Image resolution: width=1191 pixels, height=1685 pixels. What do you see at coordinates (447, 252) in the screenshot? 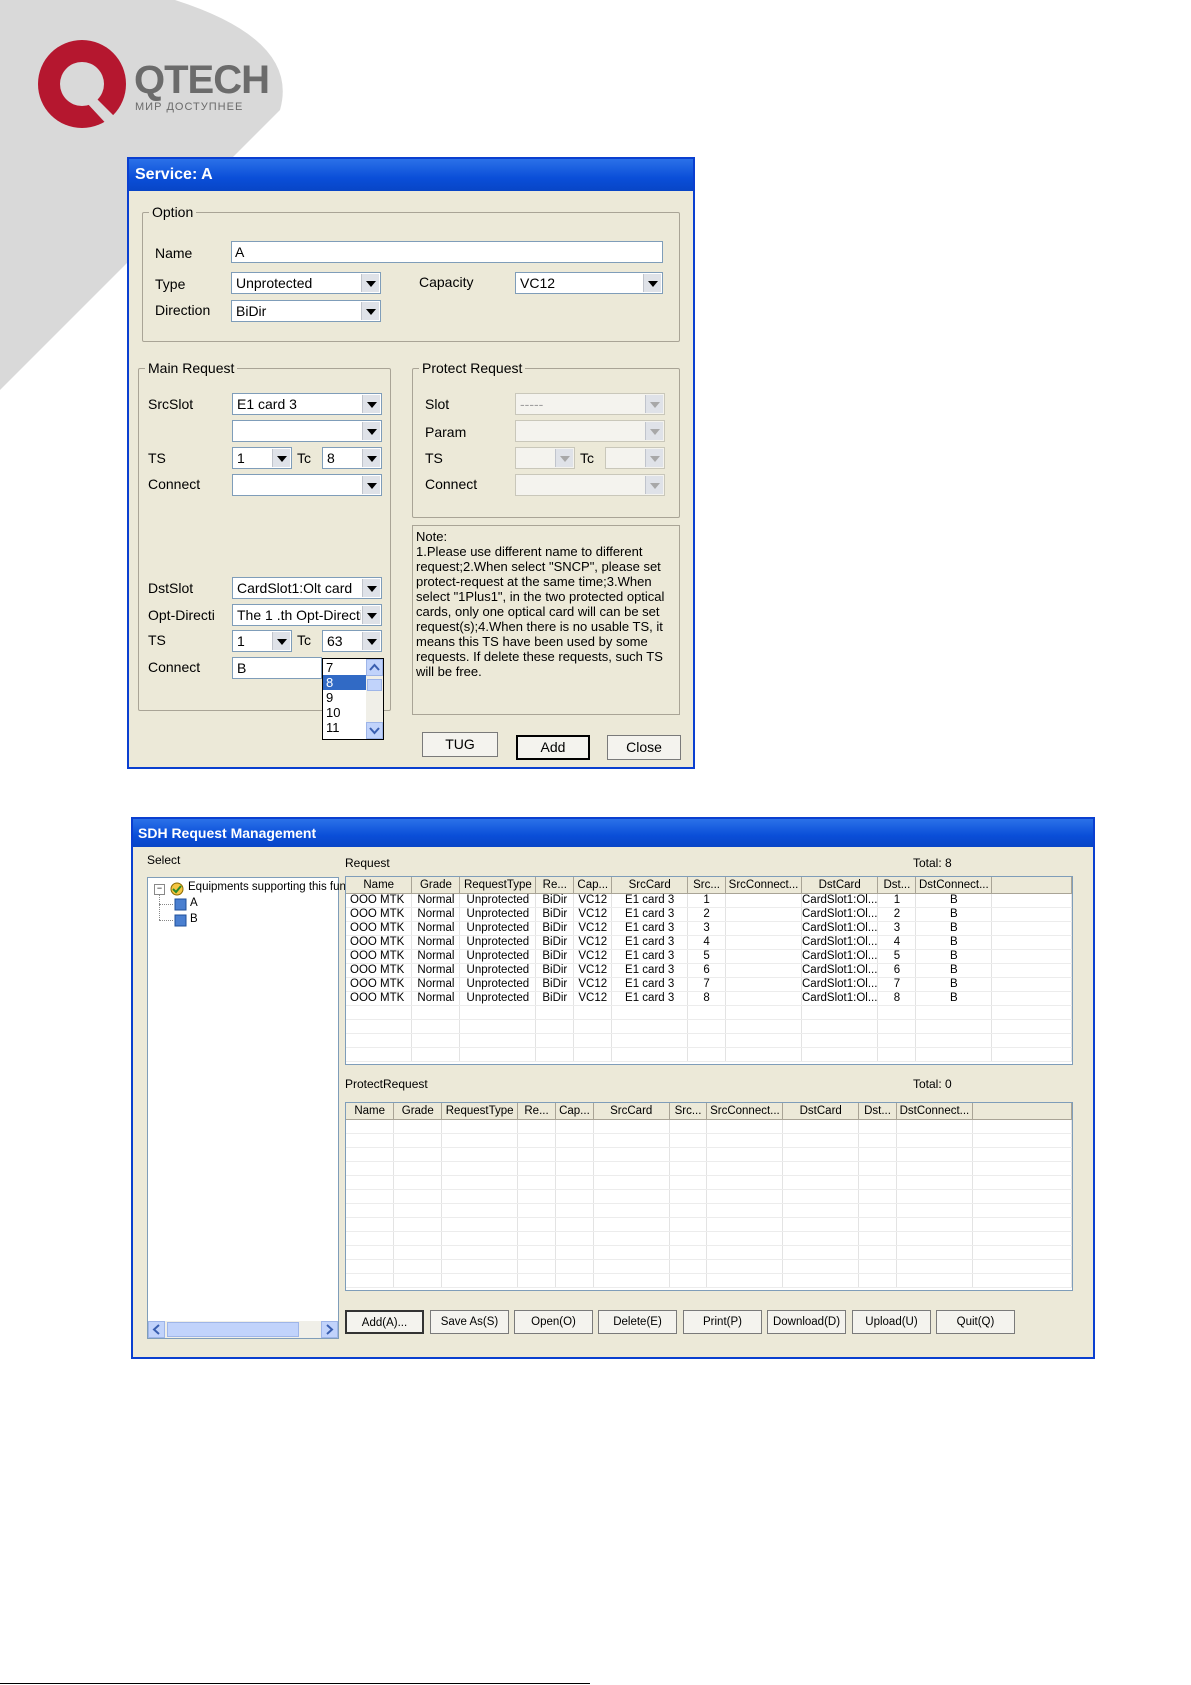
I see `name-input: A` at bounding box center [447, 252].